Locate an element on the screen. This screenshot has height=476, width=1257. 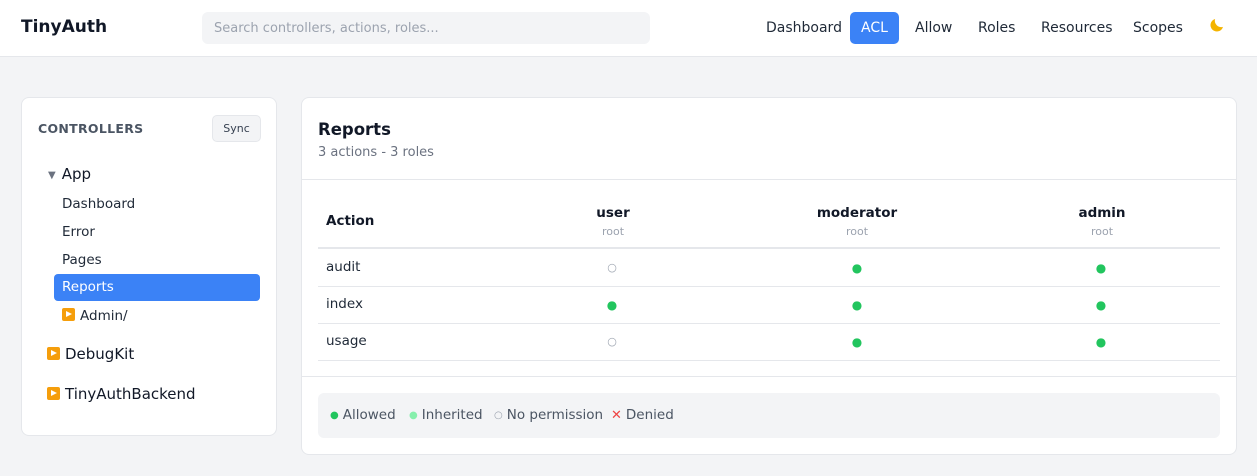
tree-item-app: ▼ App is located at coordinates (69, 174).